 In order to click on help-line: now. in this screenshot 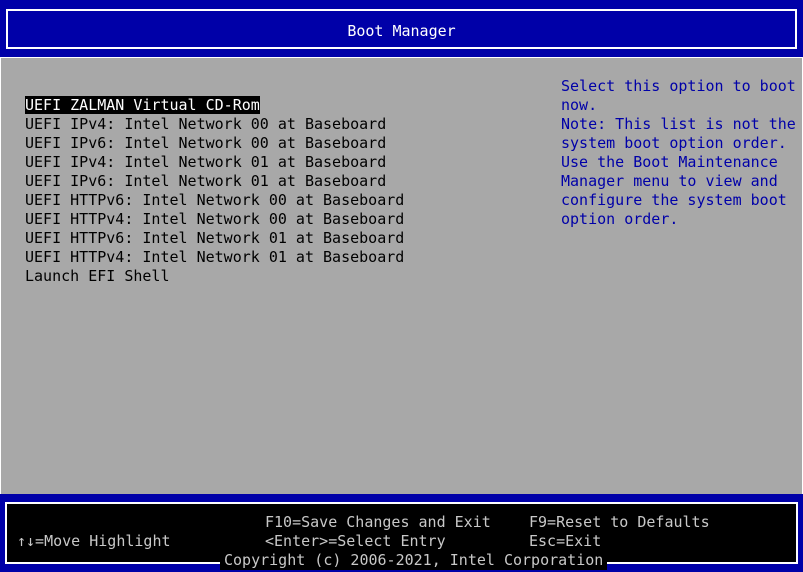, I will do `click(579, 105)`.